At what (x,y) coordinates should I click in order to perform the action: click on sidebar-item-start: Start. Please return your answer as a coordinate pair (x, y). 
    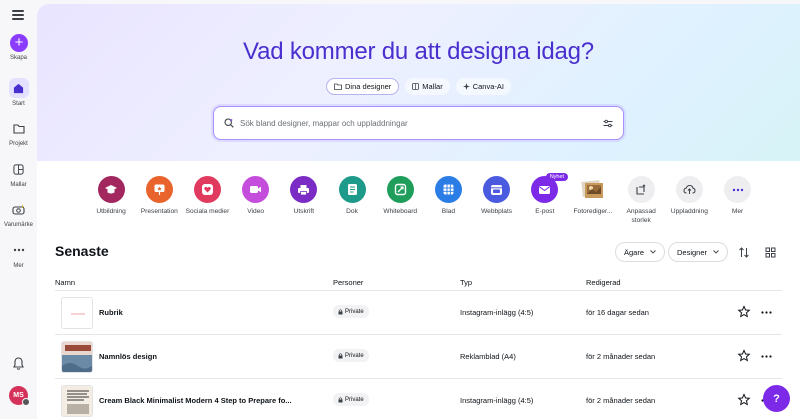
    Looking at the image, I should click on (18, 92).